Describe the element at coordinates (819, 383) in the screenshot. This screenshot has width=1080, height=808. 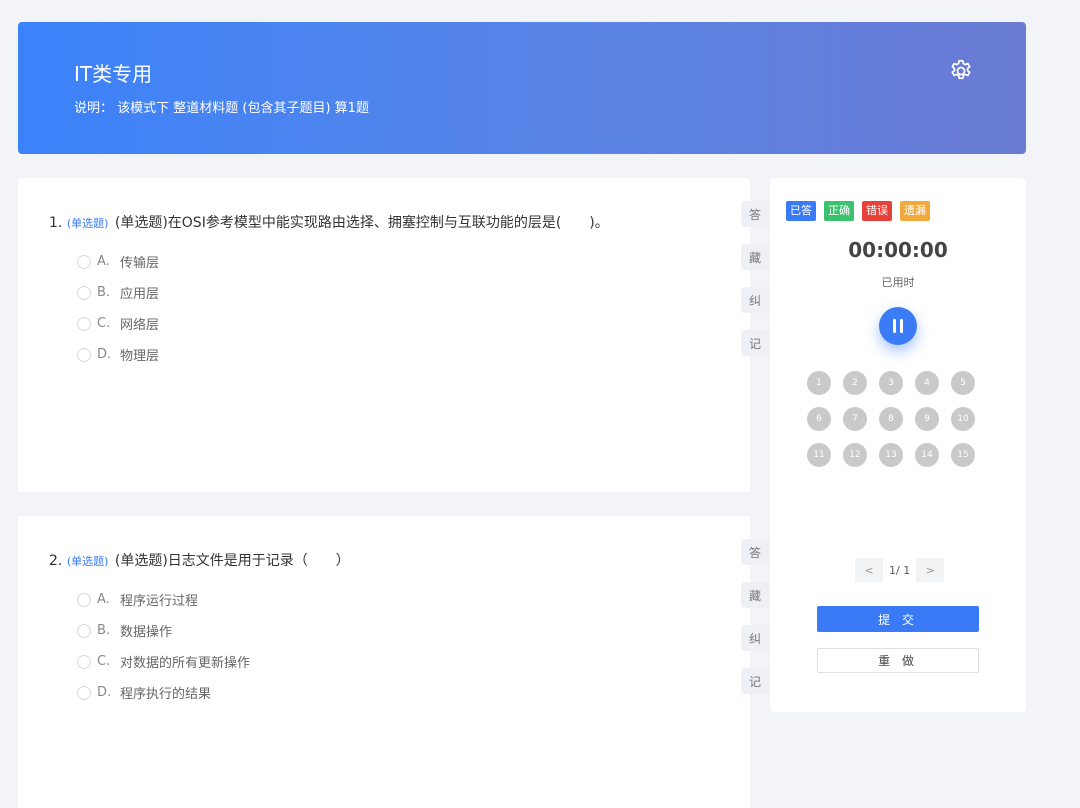
I see `question-nav-1: 1` at that location.